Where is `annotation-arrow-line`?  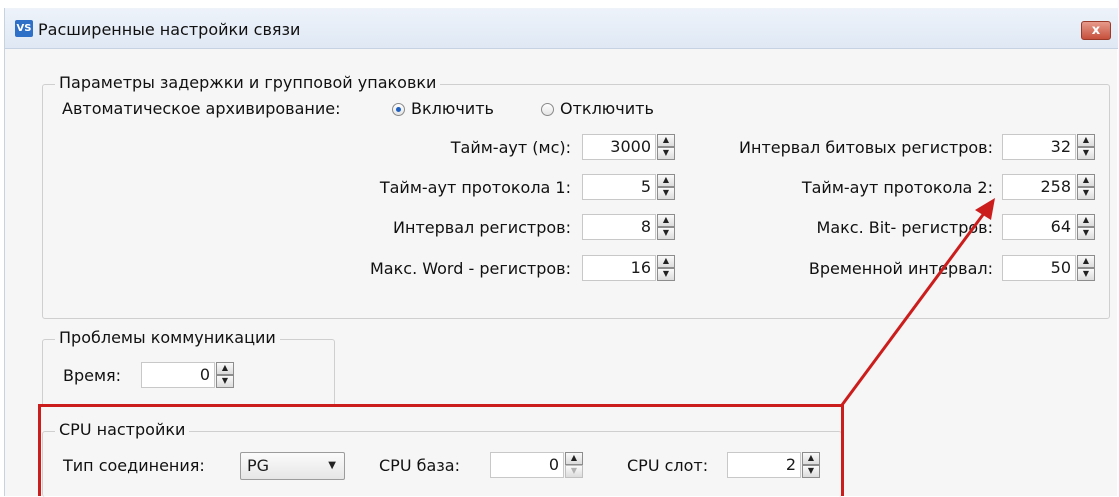 annotation-arrow-line is located at coordinates (913, 308).